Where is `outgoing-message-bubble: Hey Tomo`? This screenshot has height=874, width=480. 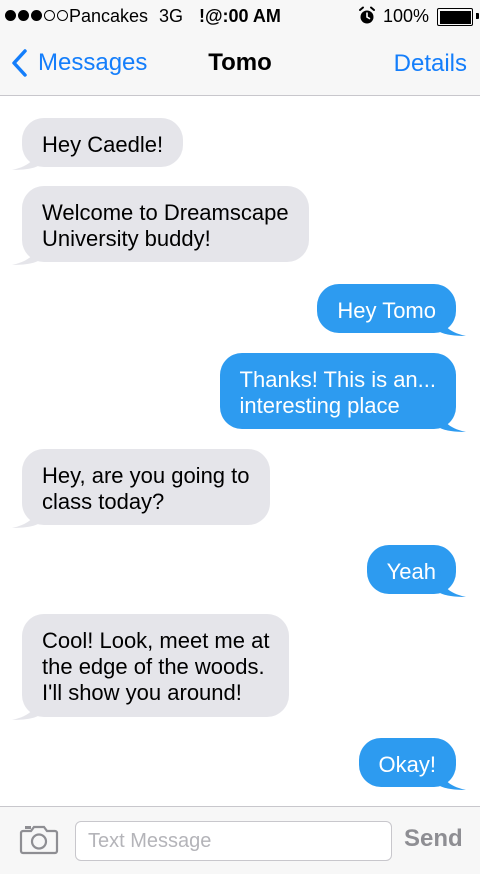 outgoing-message-bubble: Hey Tomo is located at coordinates (391, 310).